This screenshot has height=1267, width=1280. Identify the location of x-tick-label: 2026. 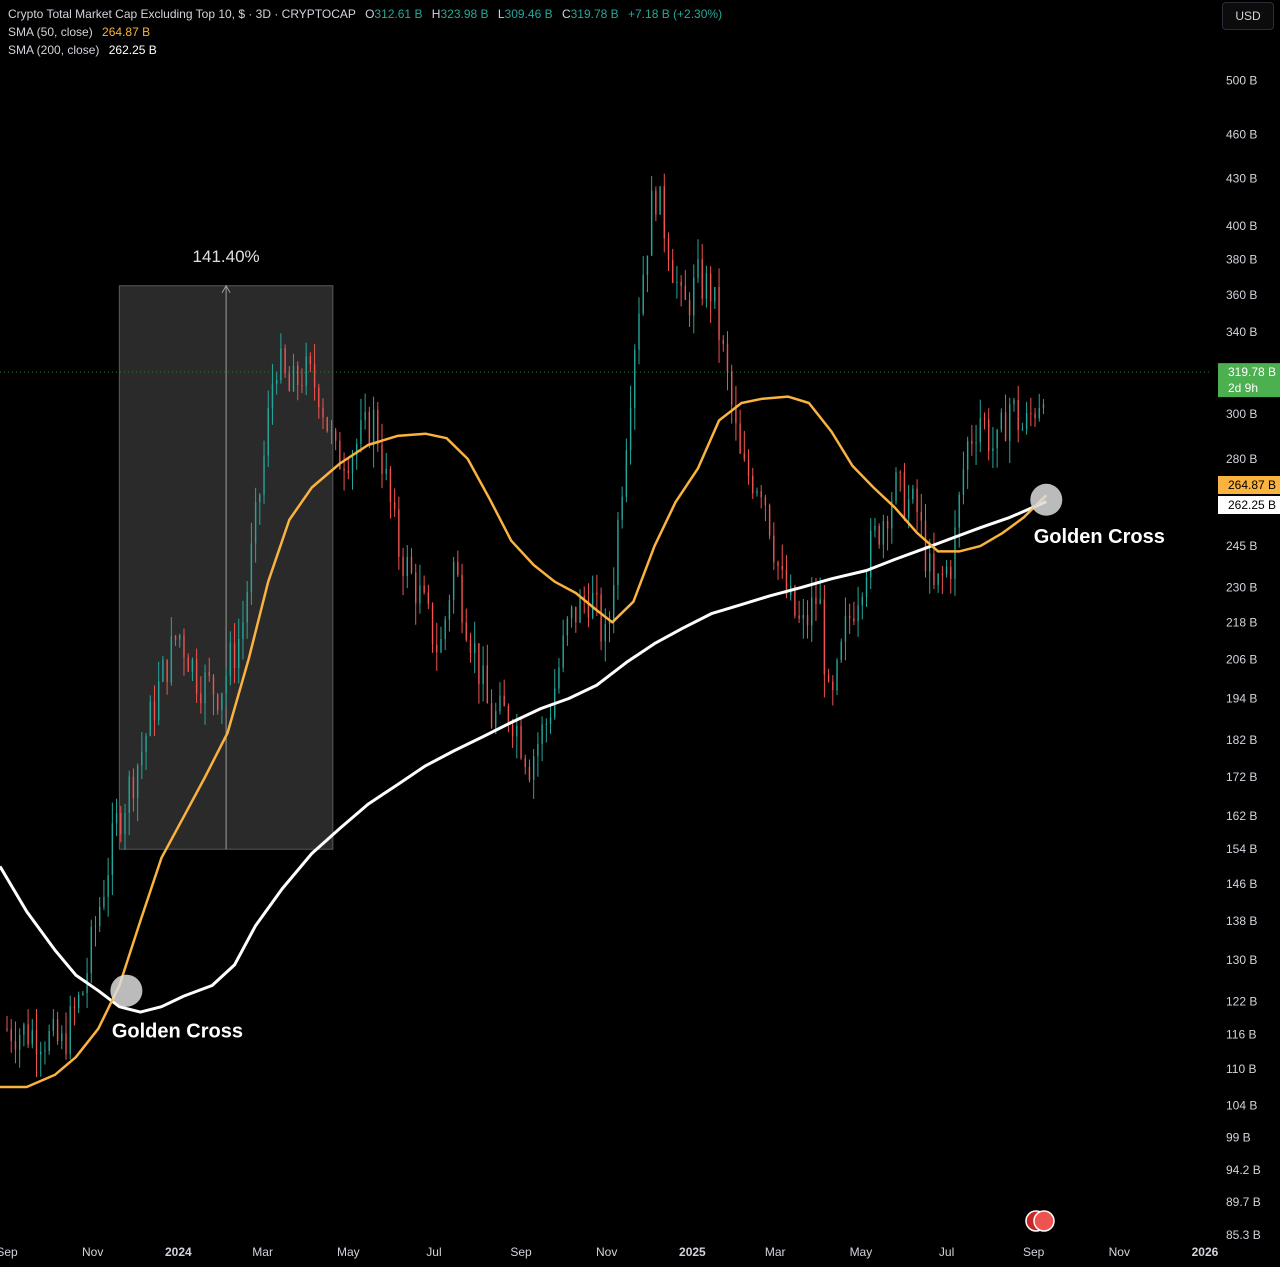
(1205, 1252).